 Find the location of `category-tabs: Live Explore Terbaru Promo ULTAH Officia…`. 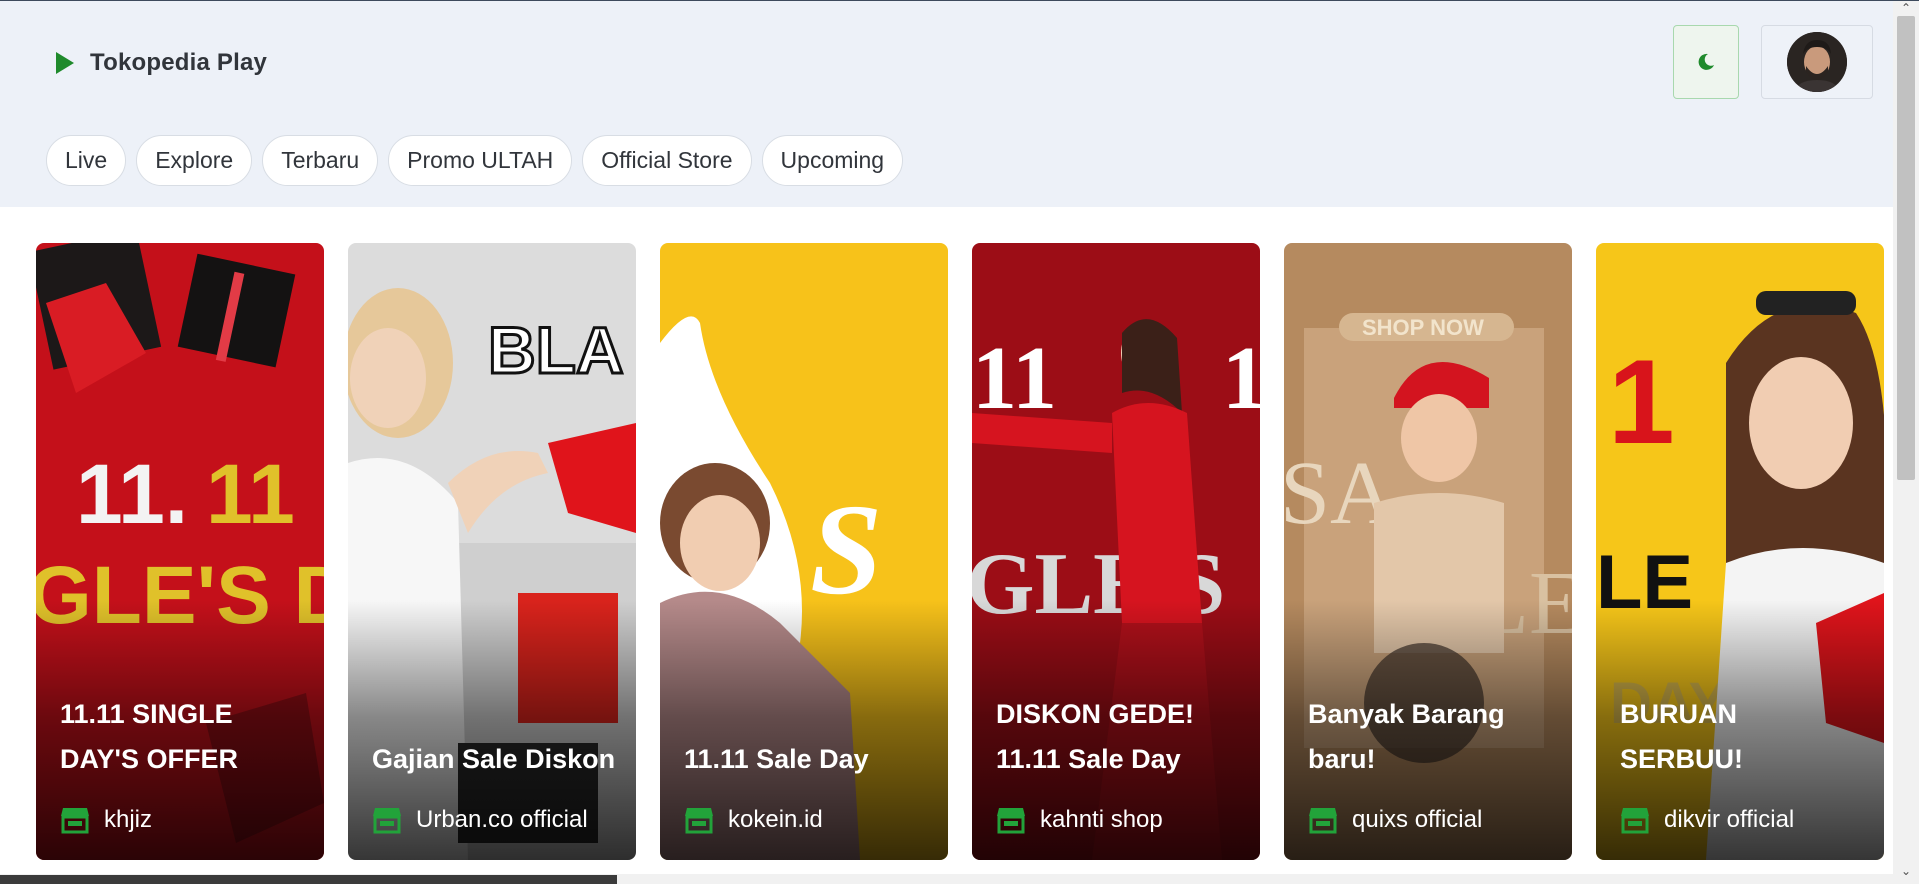

category-tabs: Live Explore Terbaru Promo ULTAH Officia… is located at coordinates (475, 160).